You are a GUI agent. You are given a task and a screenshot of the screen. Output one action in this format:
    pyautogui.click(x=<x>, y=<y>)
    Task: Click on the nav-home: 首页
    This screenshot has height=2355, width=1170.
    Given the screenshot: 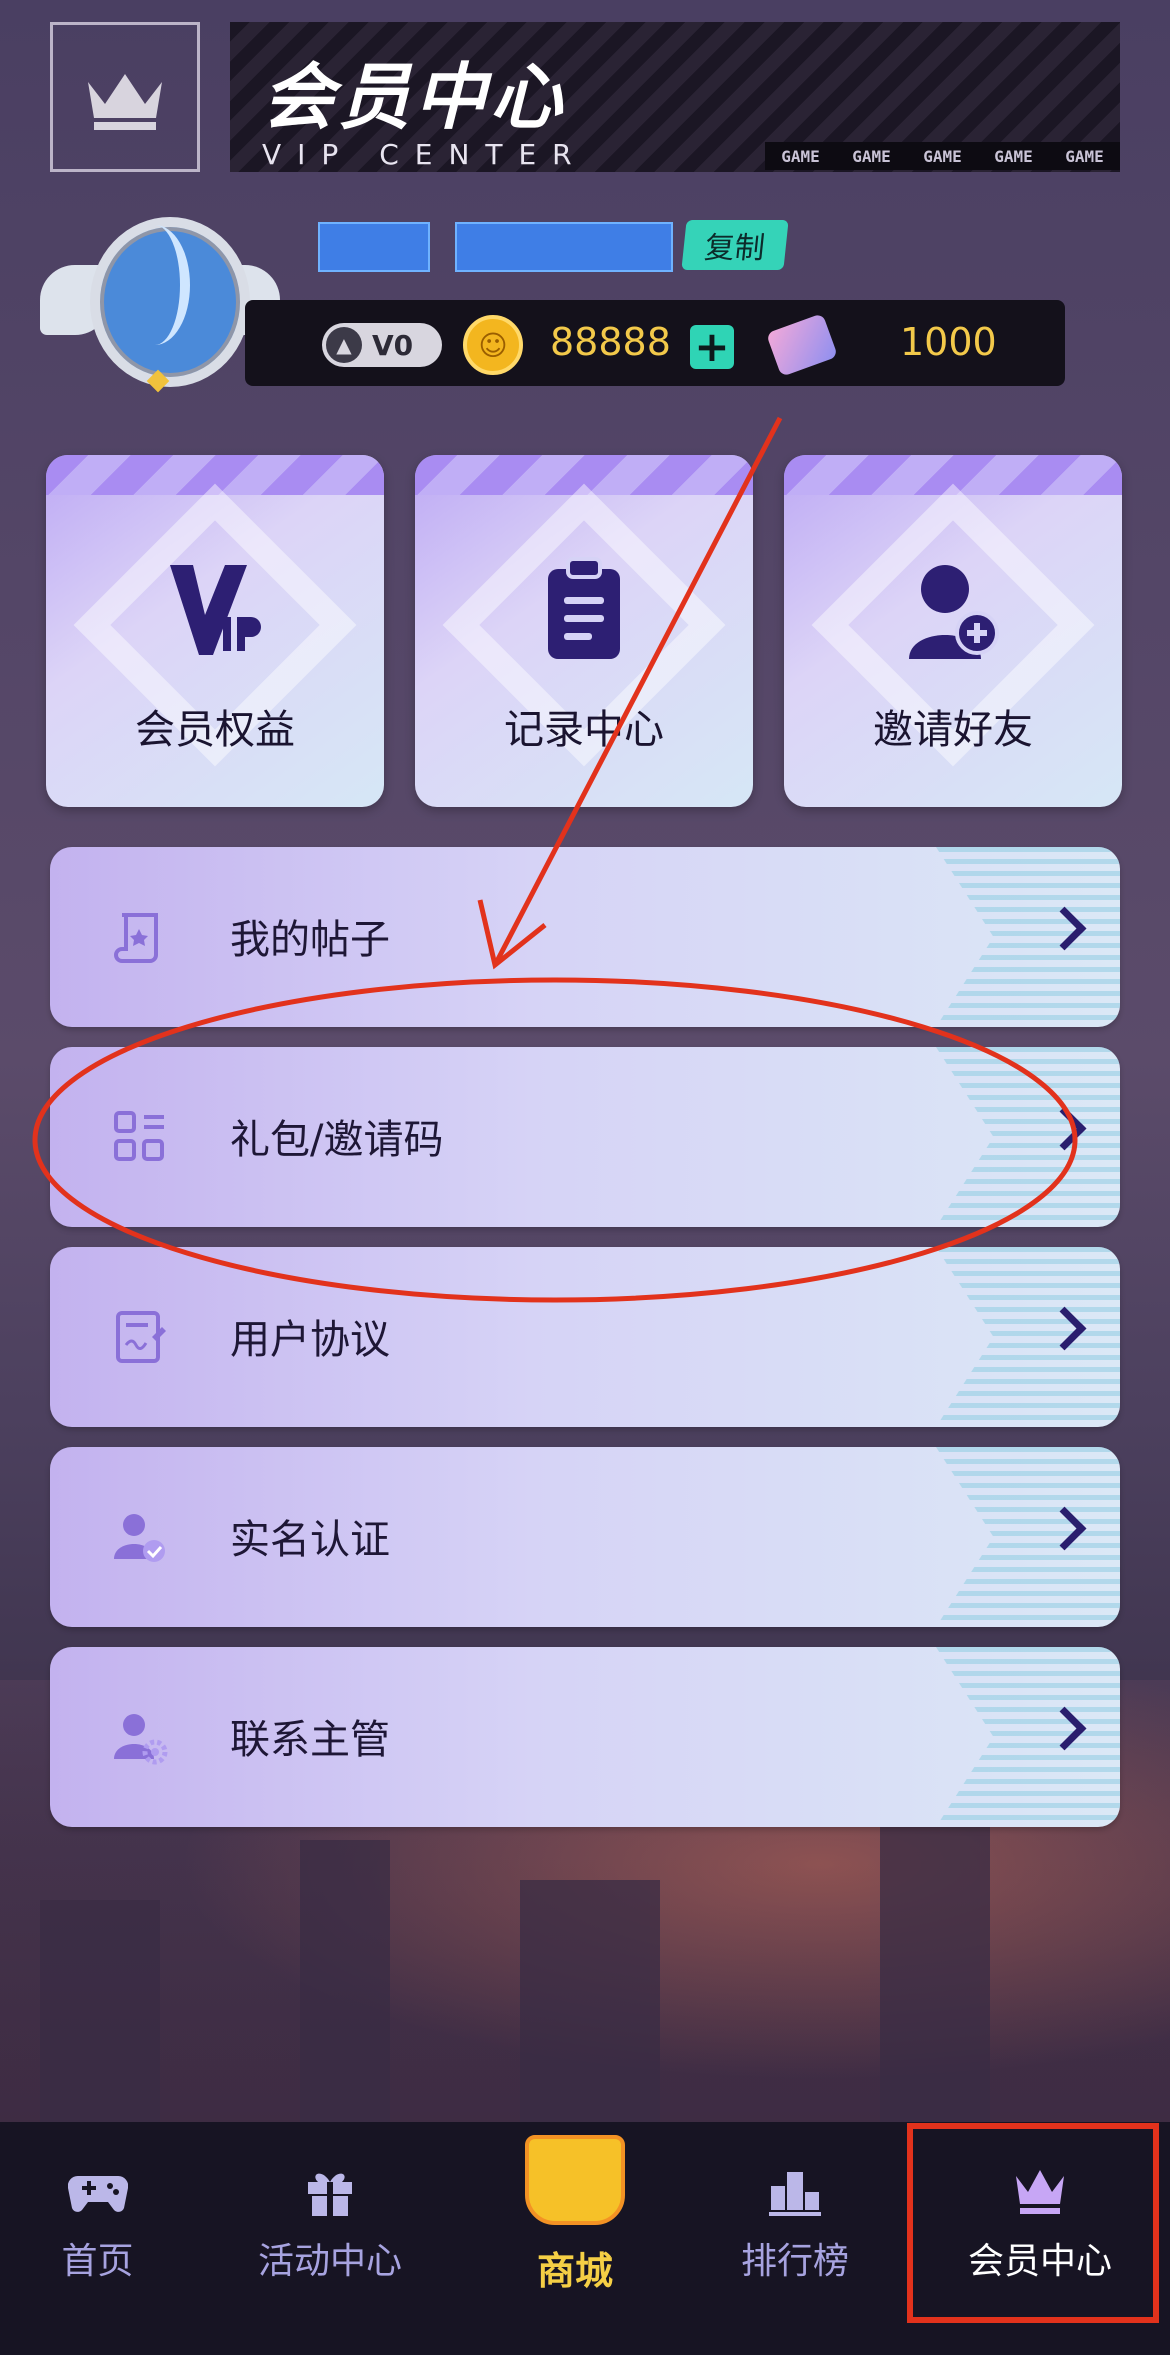 What is the action you would take?
    pyautogui.click(x=97, y=2238)
    